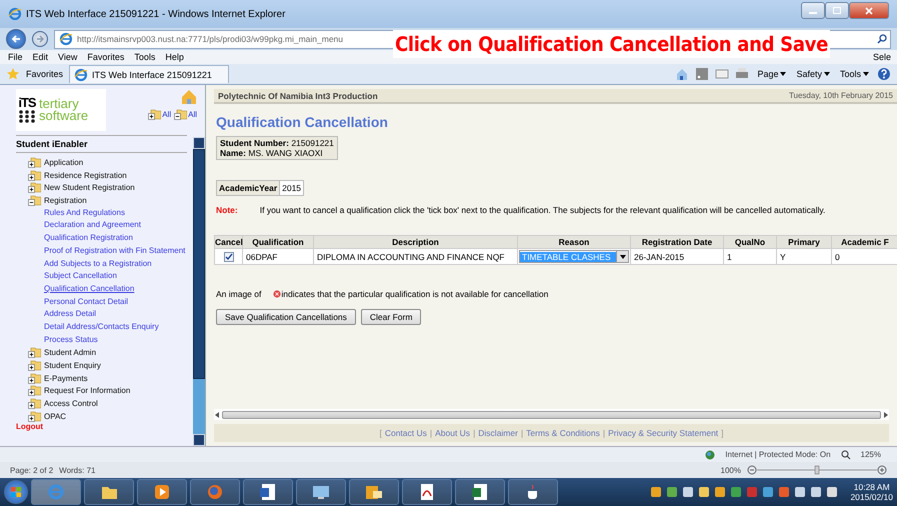 The height and width of the screenshot is (506, 897). What do you see at coordinates (104, 340) in the screenshot?
I see `sidebar-link: Process Status` at bounding box center [104, 340].